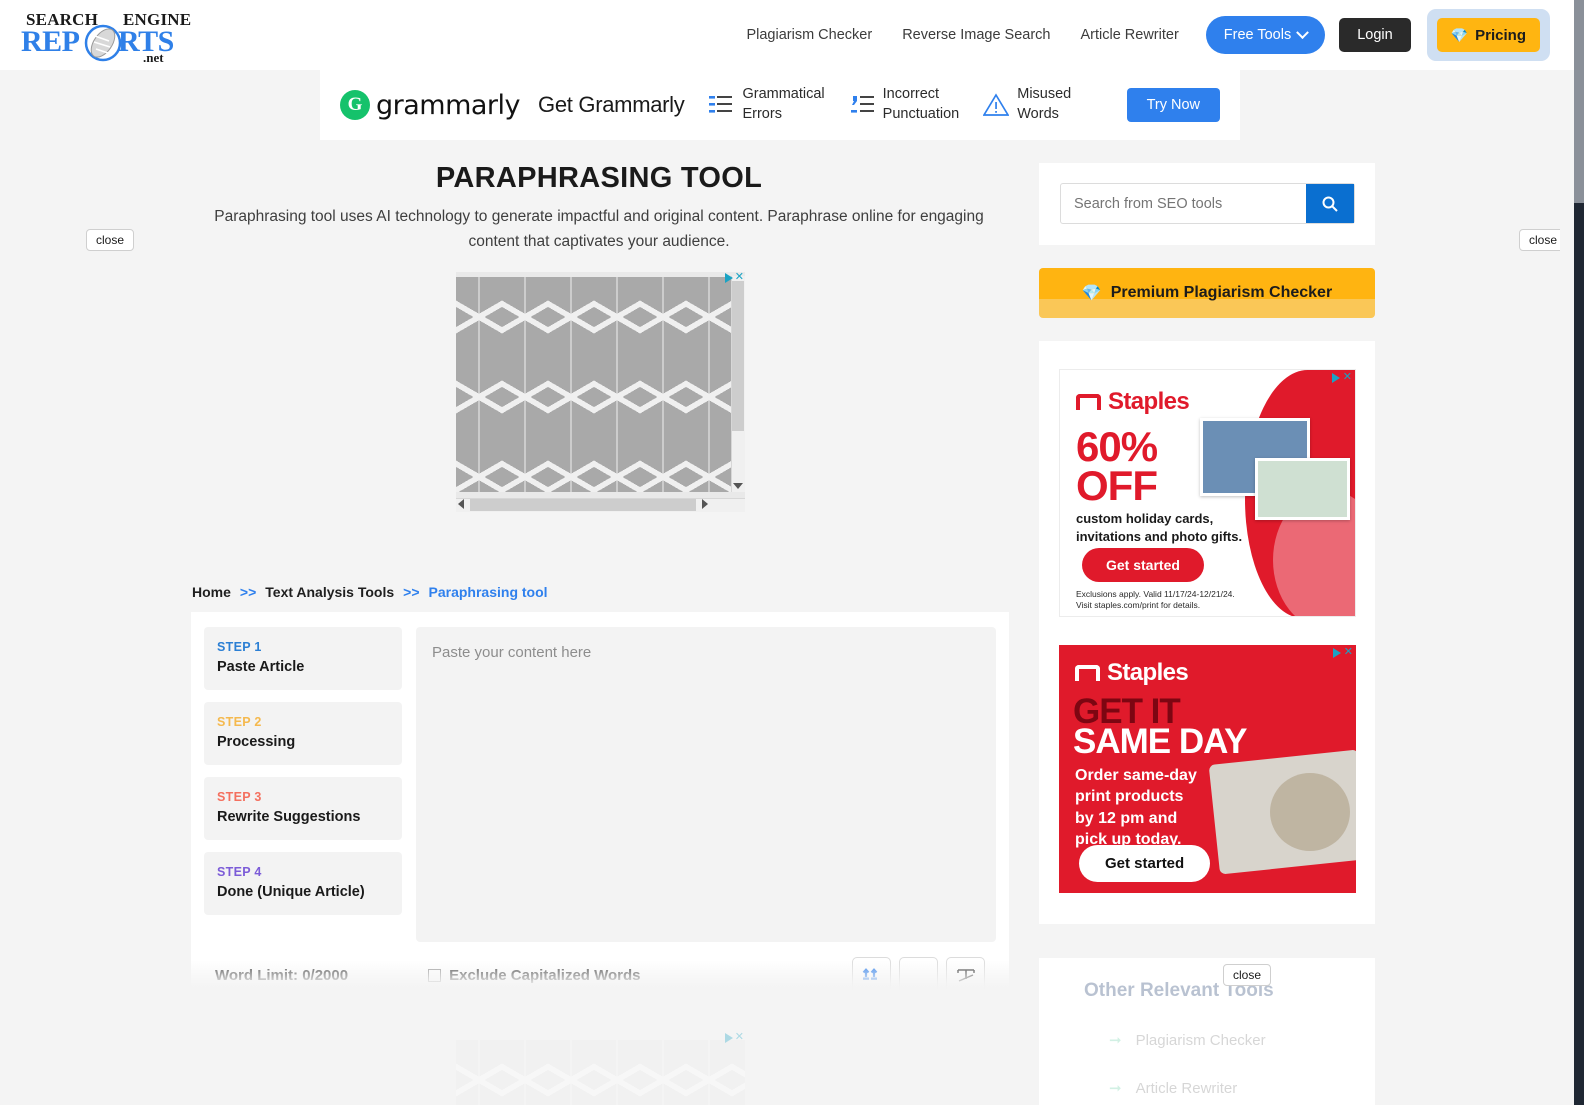 This screenshot has width=1584, height=1105. What do you see at coordinates (783, 104) in the screenshot?
I see `grammarly-feature-text: Grammatical Errors` at bounding box center [783, 104].